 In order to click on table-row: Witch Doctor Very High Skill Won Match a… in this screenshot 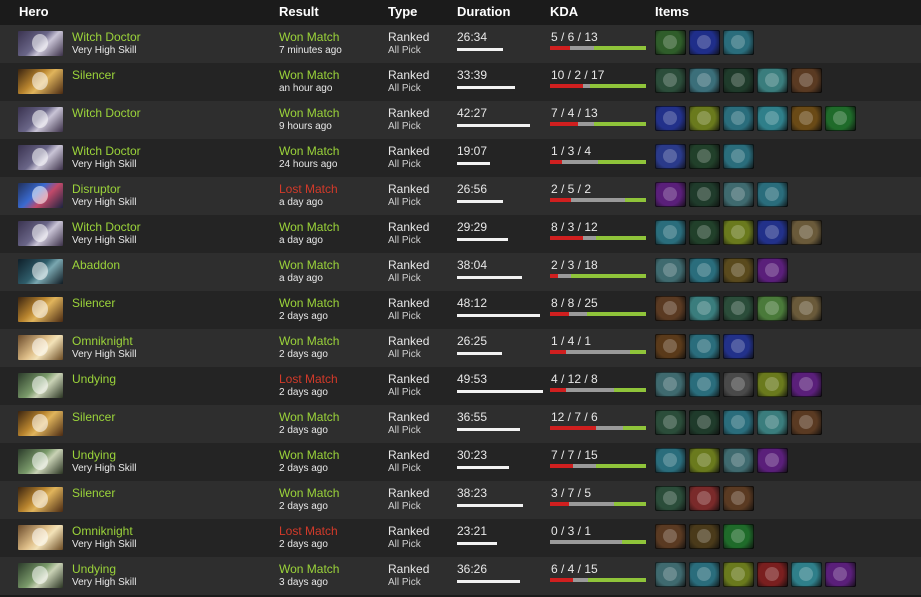, I will do `click(460, 234)`.